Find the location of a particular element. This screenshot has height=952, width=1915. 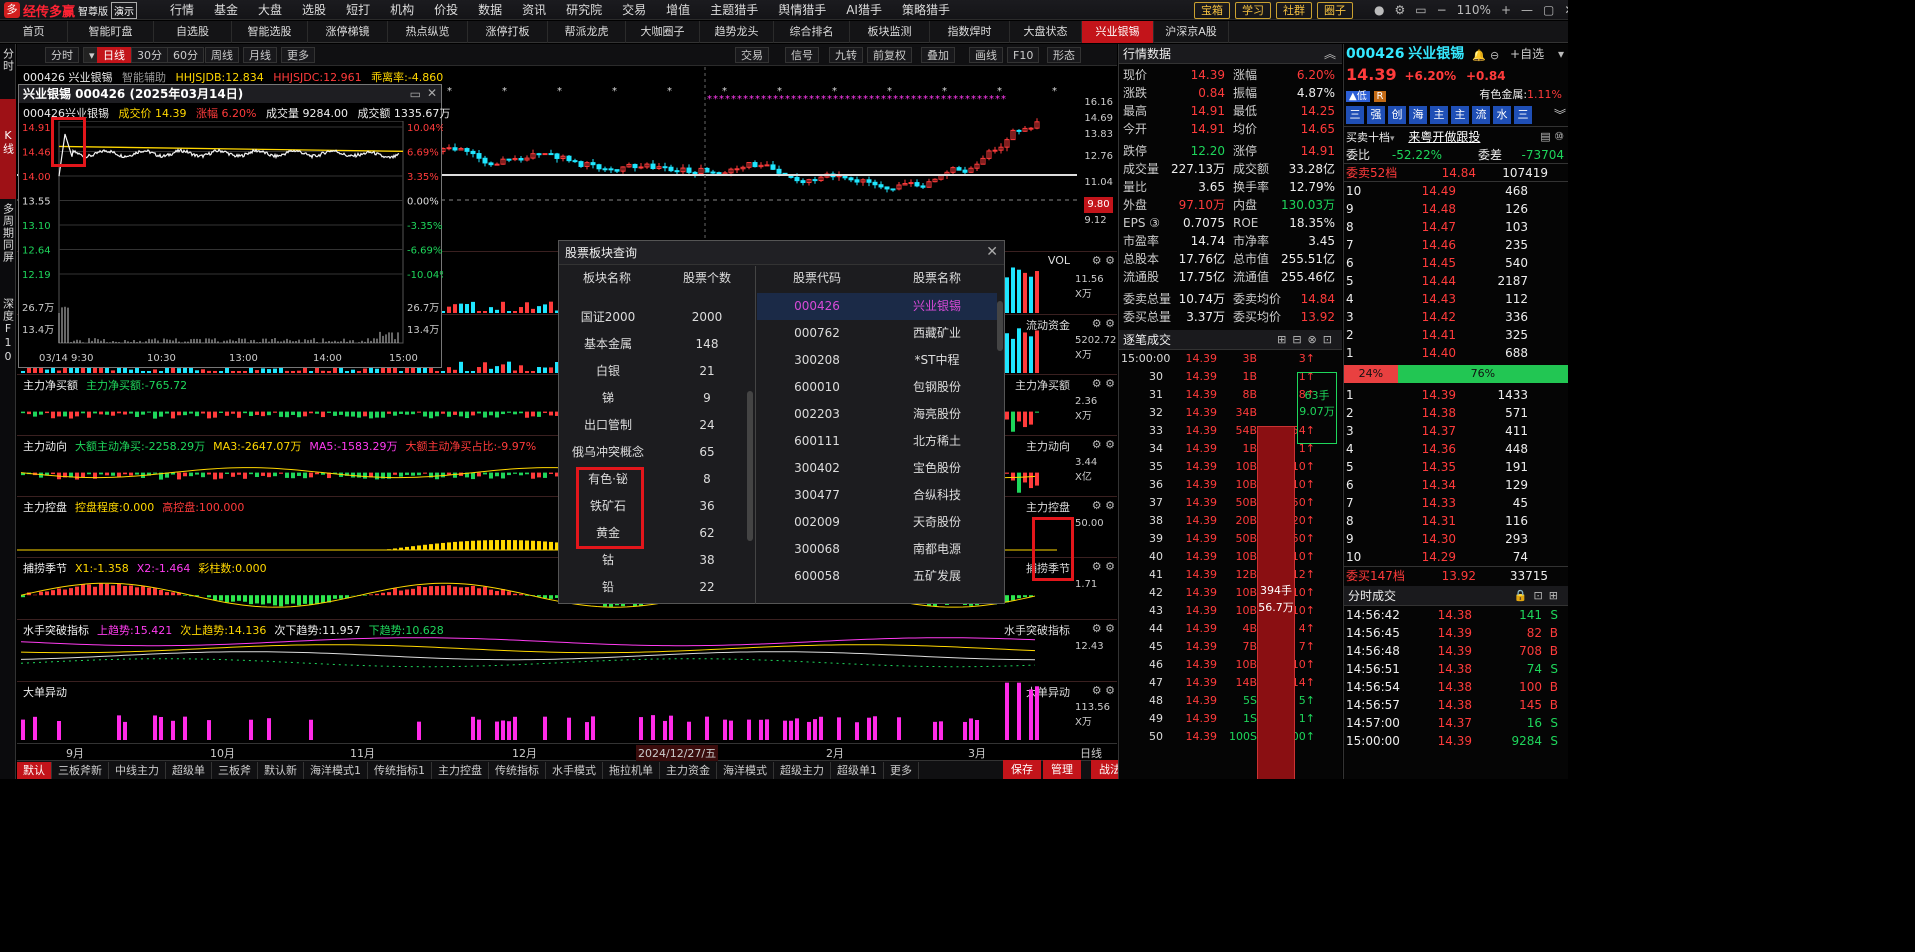

toolbar-draw: 画线 is located at coordinates (986, 55).